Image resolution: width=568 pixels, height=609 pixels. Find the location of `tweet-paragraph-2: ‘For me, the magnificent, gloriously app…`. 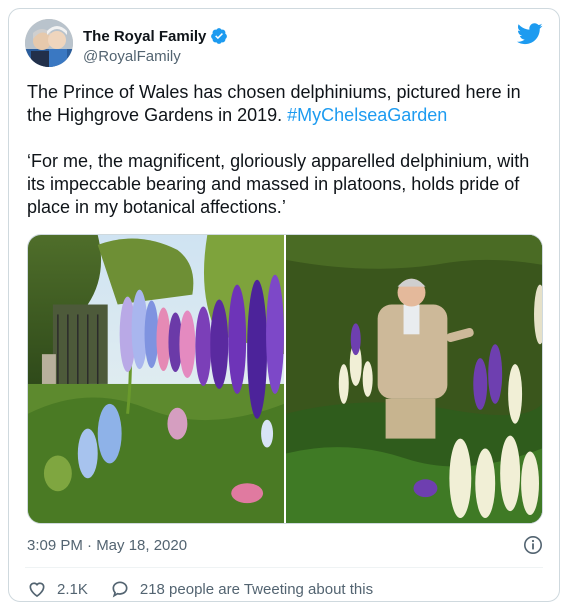

tweet-paragraph-2: ‘For me, the magnificent, gloriously app… is located at coordinates (278, 184).